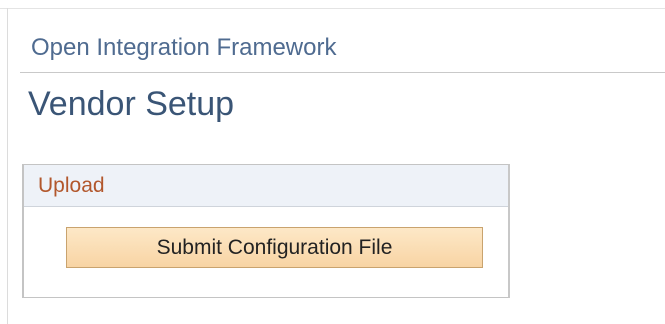  I want to click on upload-section-title: Upload, so click(71, 185).